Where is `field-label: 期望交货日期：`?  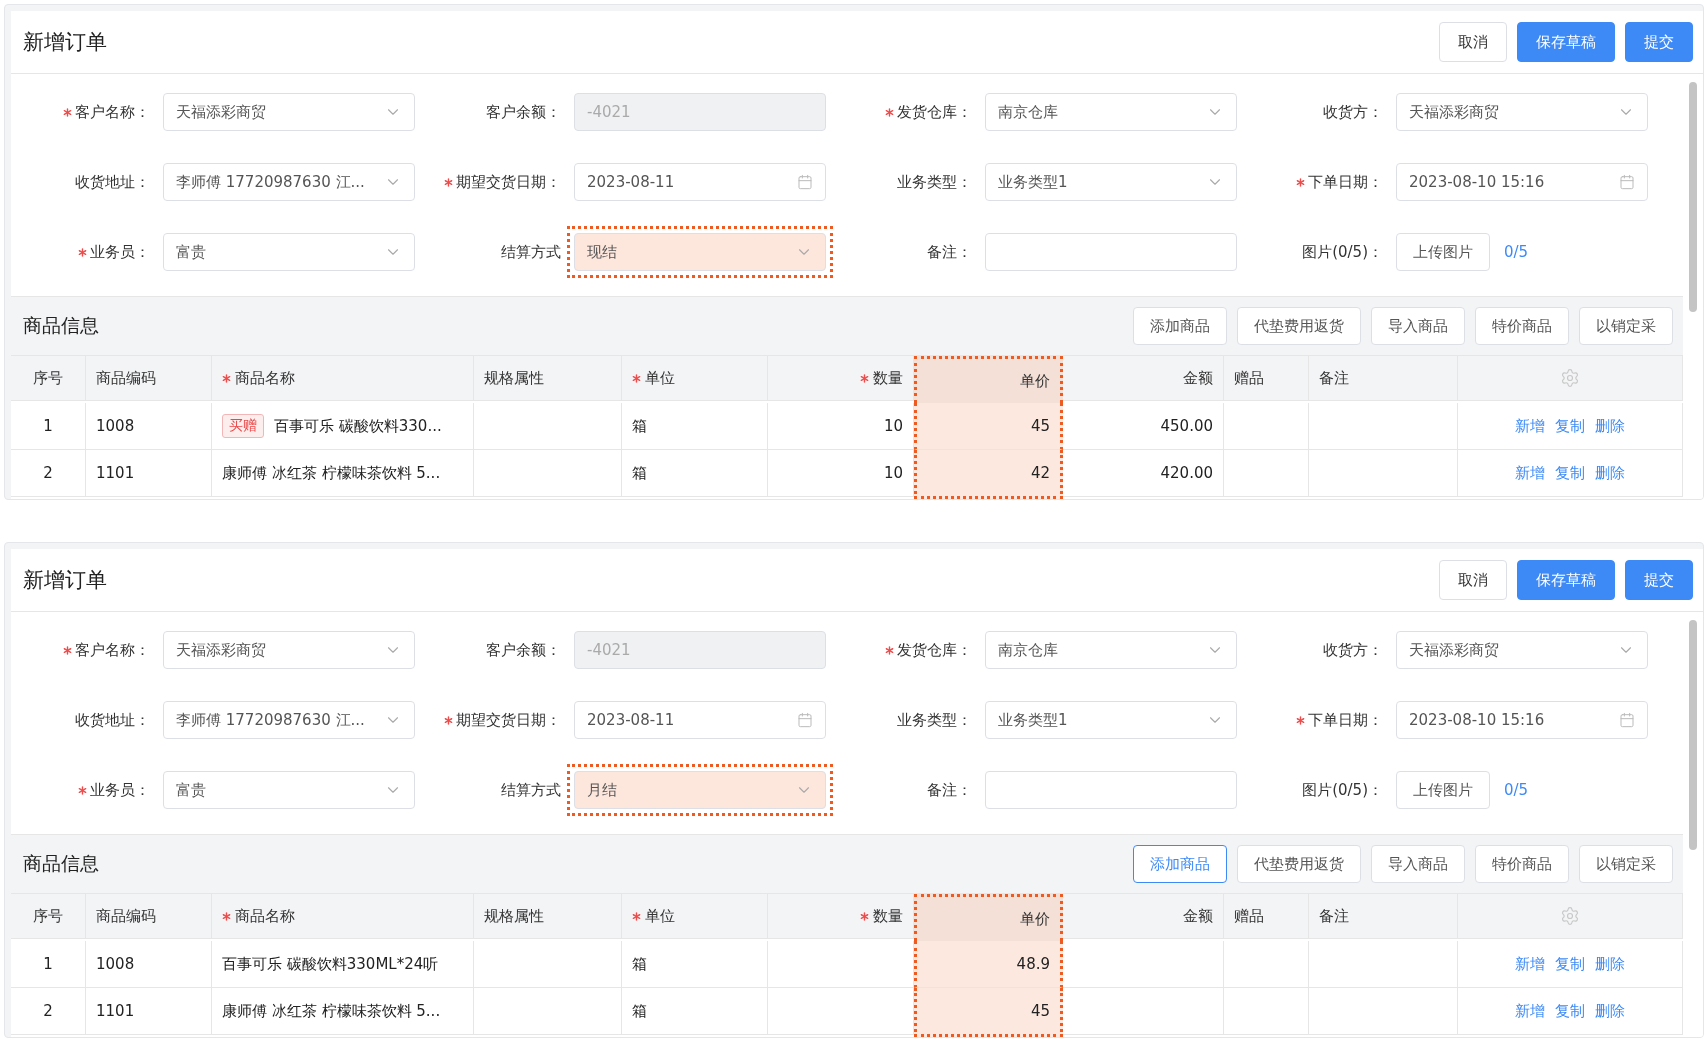 field-label: 期望交货日期： is located at coordinates (508, 720).